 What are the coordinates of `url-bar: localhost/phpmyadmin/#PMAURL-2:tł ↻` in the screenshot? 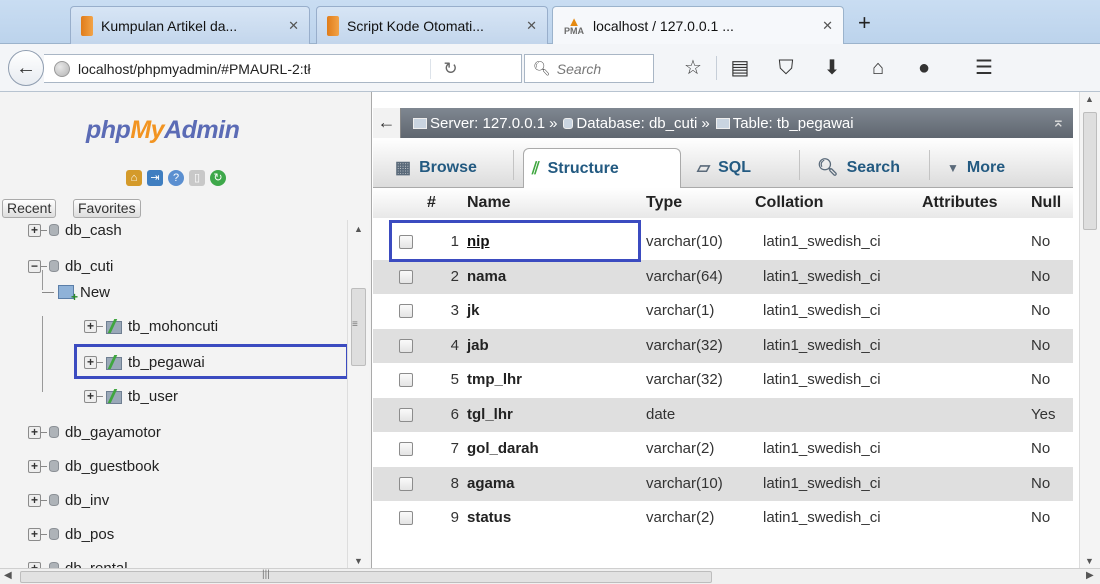 It's located at (283, 68).